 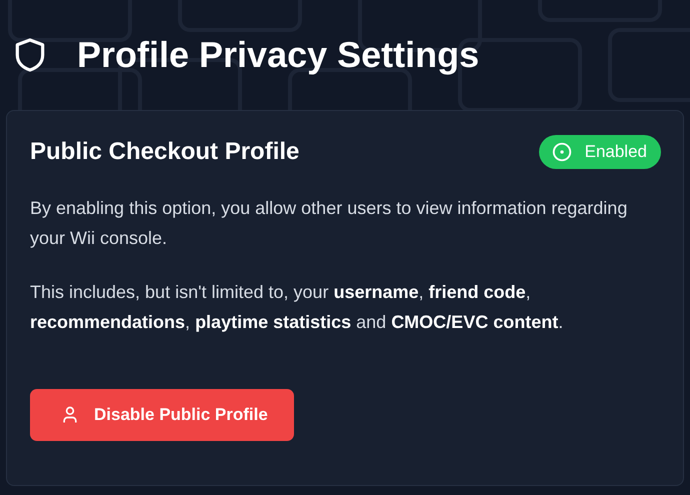 What do you see at coordinates (599, 152) in the screenshot?
I see `status-badge: Enabled` at bounding box center [599, 152].